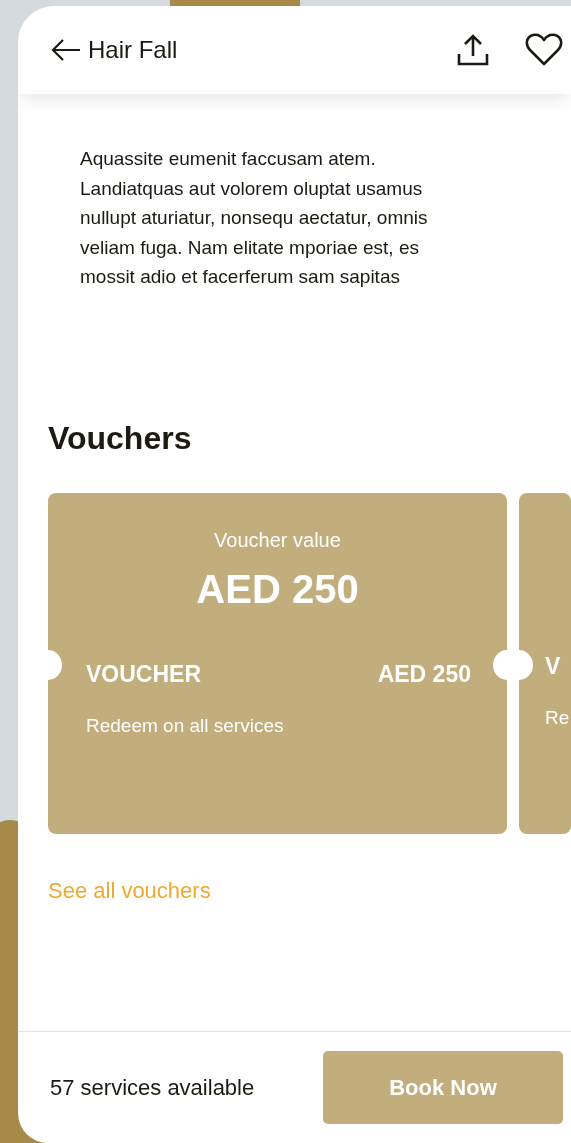 The width and height of the screenshot is (571, 1143). I want to click on book-now-button: Book Now, so click(443, 1087).